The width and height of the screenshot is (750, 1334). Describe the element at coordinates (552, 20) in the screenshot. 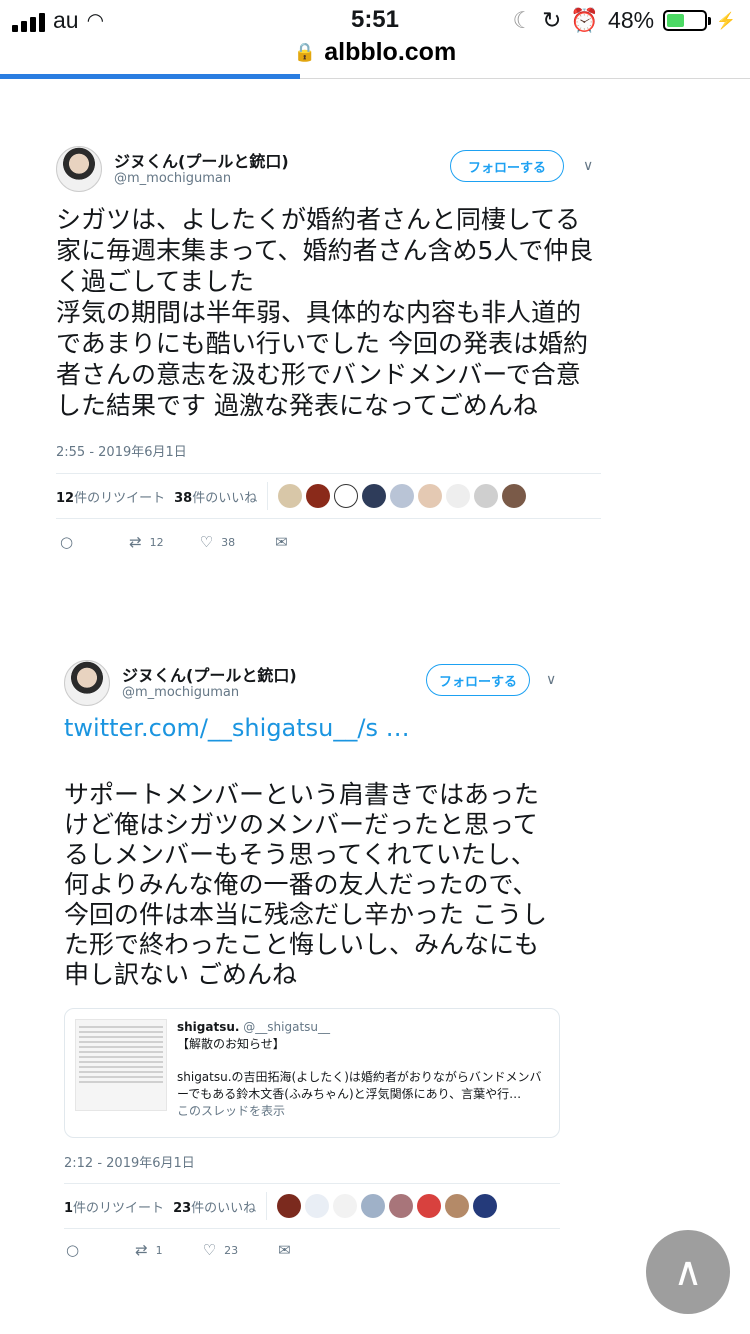

I see `rotation-lock-icon: ↻` at that location.